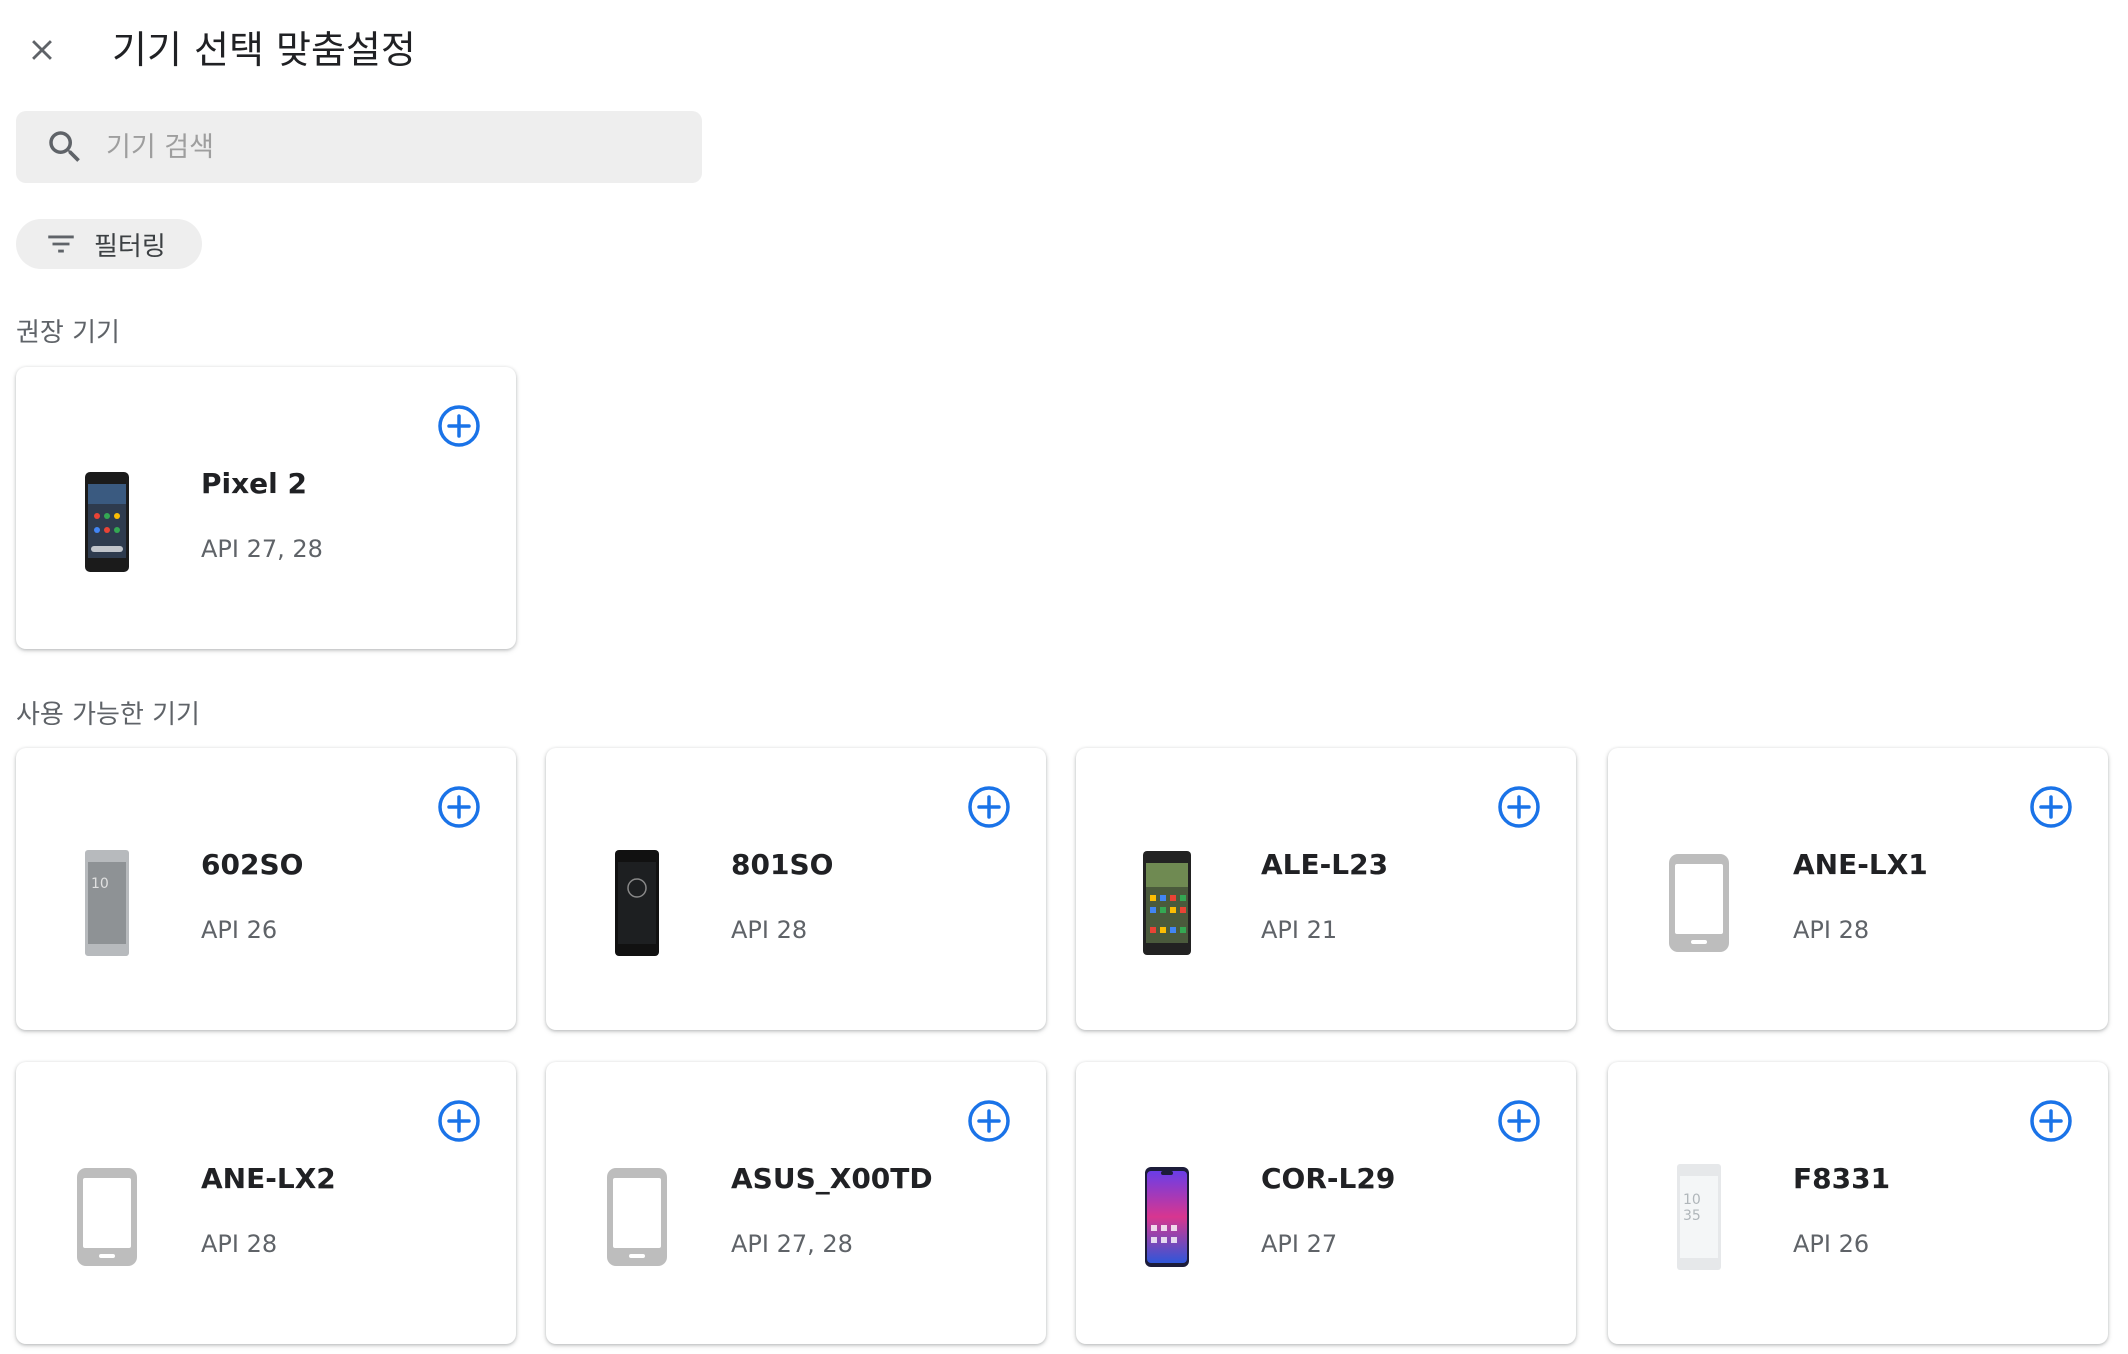 This screenshot has width=2128, height=1354. What do you see at coordinates (68, 333) in the screenshot?
I see `section-label-recommended: 권장 기기` at bounding box center [68, 333].